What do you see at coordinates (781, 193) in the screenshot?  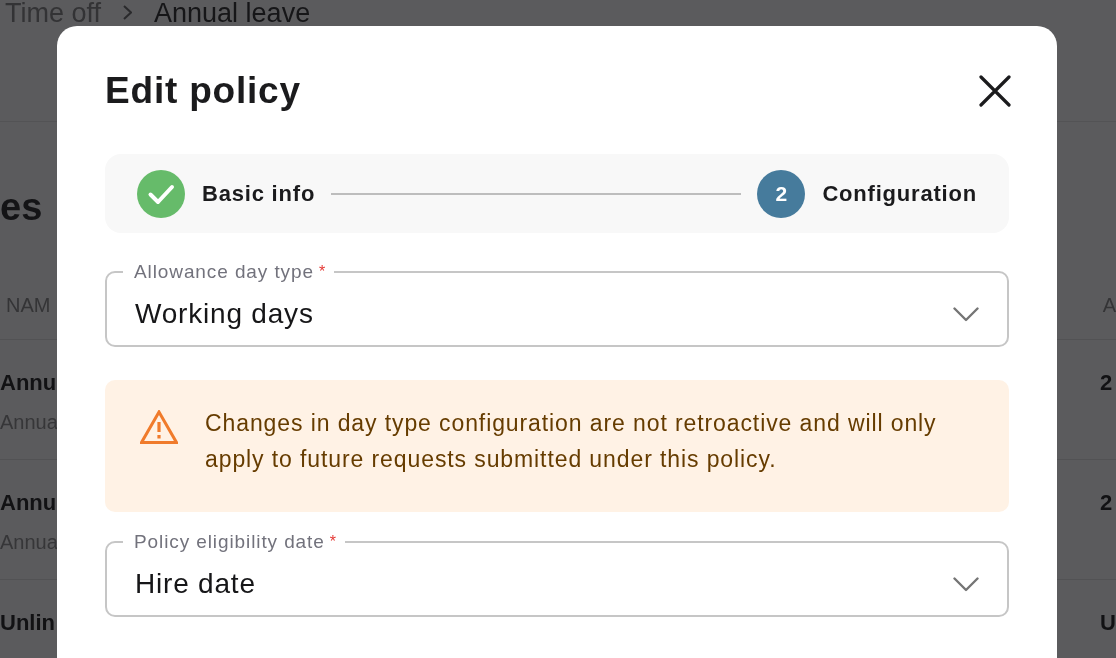 I see `step-number: 2` at bounding box center [781, 193].